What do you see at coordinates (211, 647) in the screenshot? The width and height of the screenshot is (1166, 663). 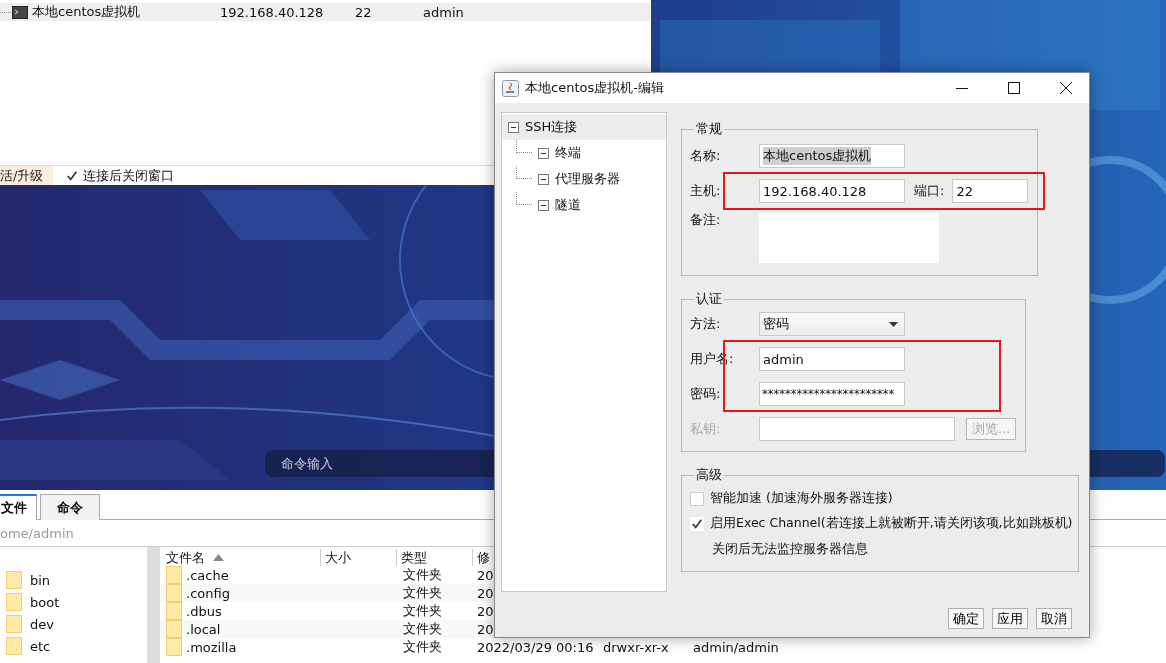 I see `file-name: .mozilla` at bounding box center [211, 647].